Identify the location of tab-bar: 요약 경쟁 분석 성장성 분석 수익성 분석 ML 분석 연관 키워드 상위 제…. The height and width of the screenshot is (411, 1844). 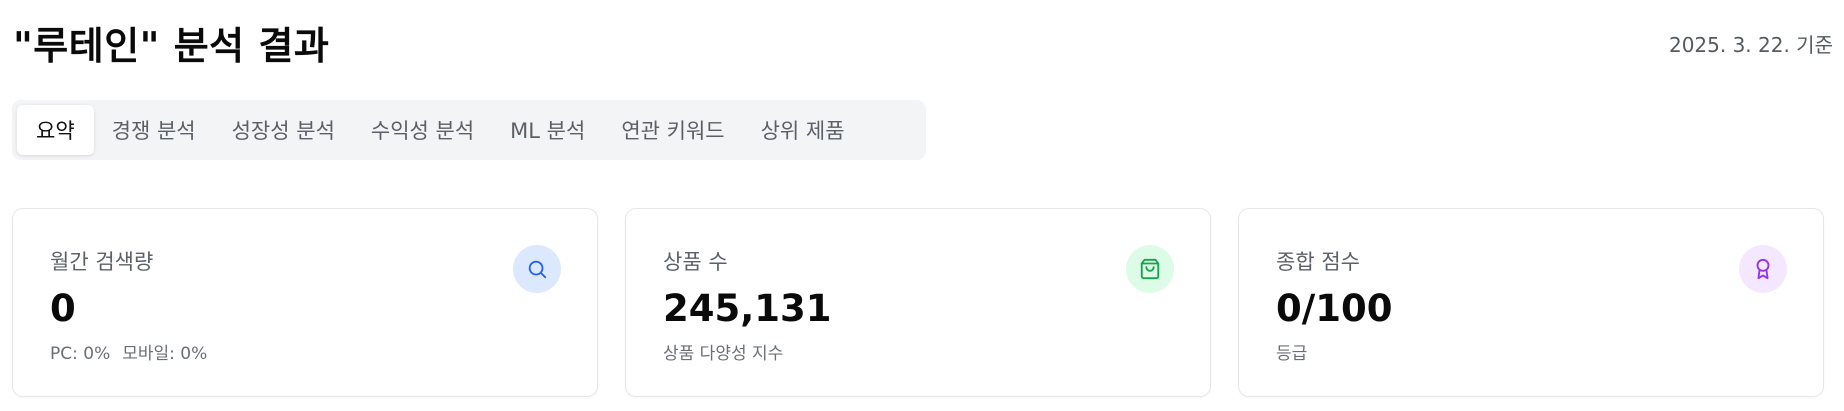
(469, 130).